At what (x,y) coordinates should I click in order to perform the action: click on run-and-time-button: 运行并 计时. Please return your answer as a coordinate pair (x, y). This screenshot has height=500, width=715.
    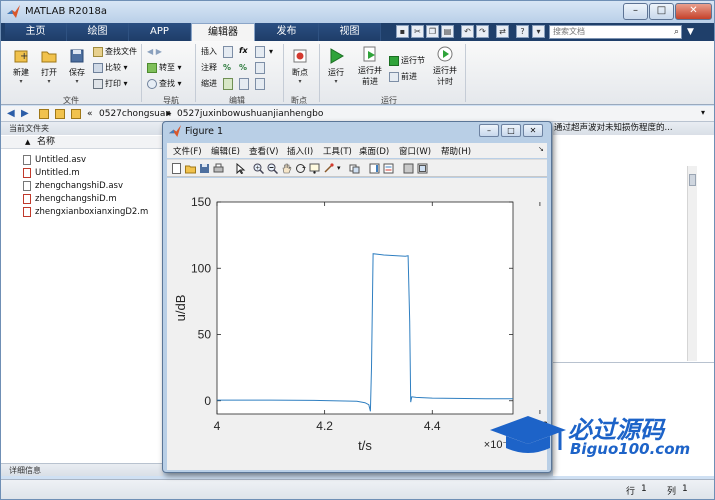
    Looking at the image, I should click on (445, 66).